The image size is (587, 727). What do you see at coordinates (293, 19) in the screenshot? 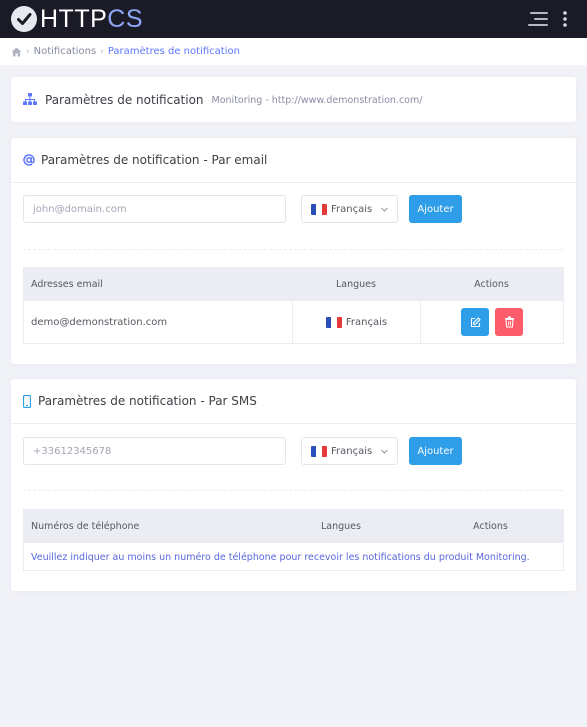
I see `top-bar: HTTPCS` at bounding box center [293, 19].